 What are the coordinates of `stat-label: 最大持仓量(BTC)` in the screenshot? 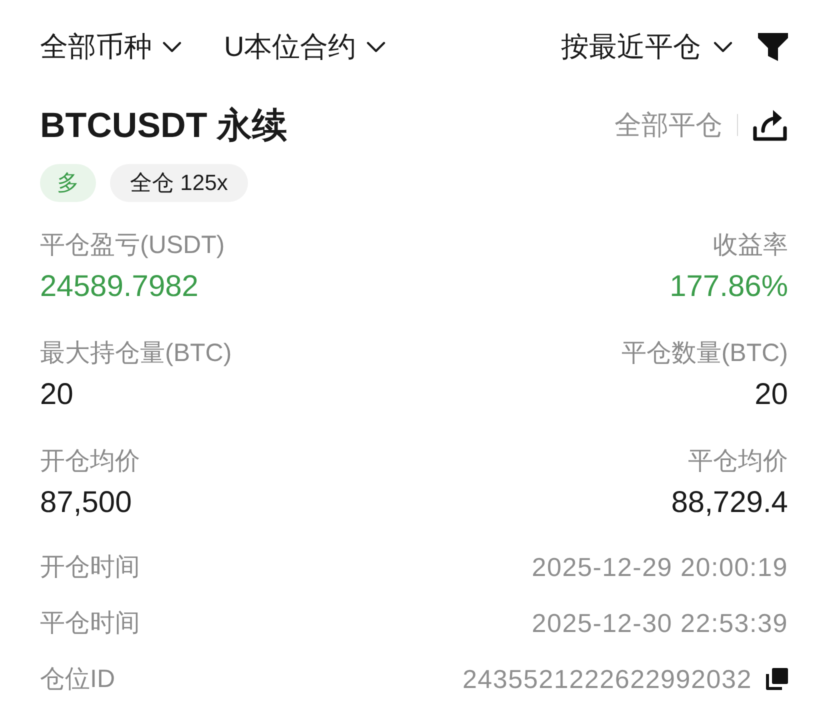 It's located at (136, 353).